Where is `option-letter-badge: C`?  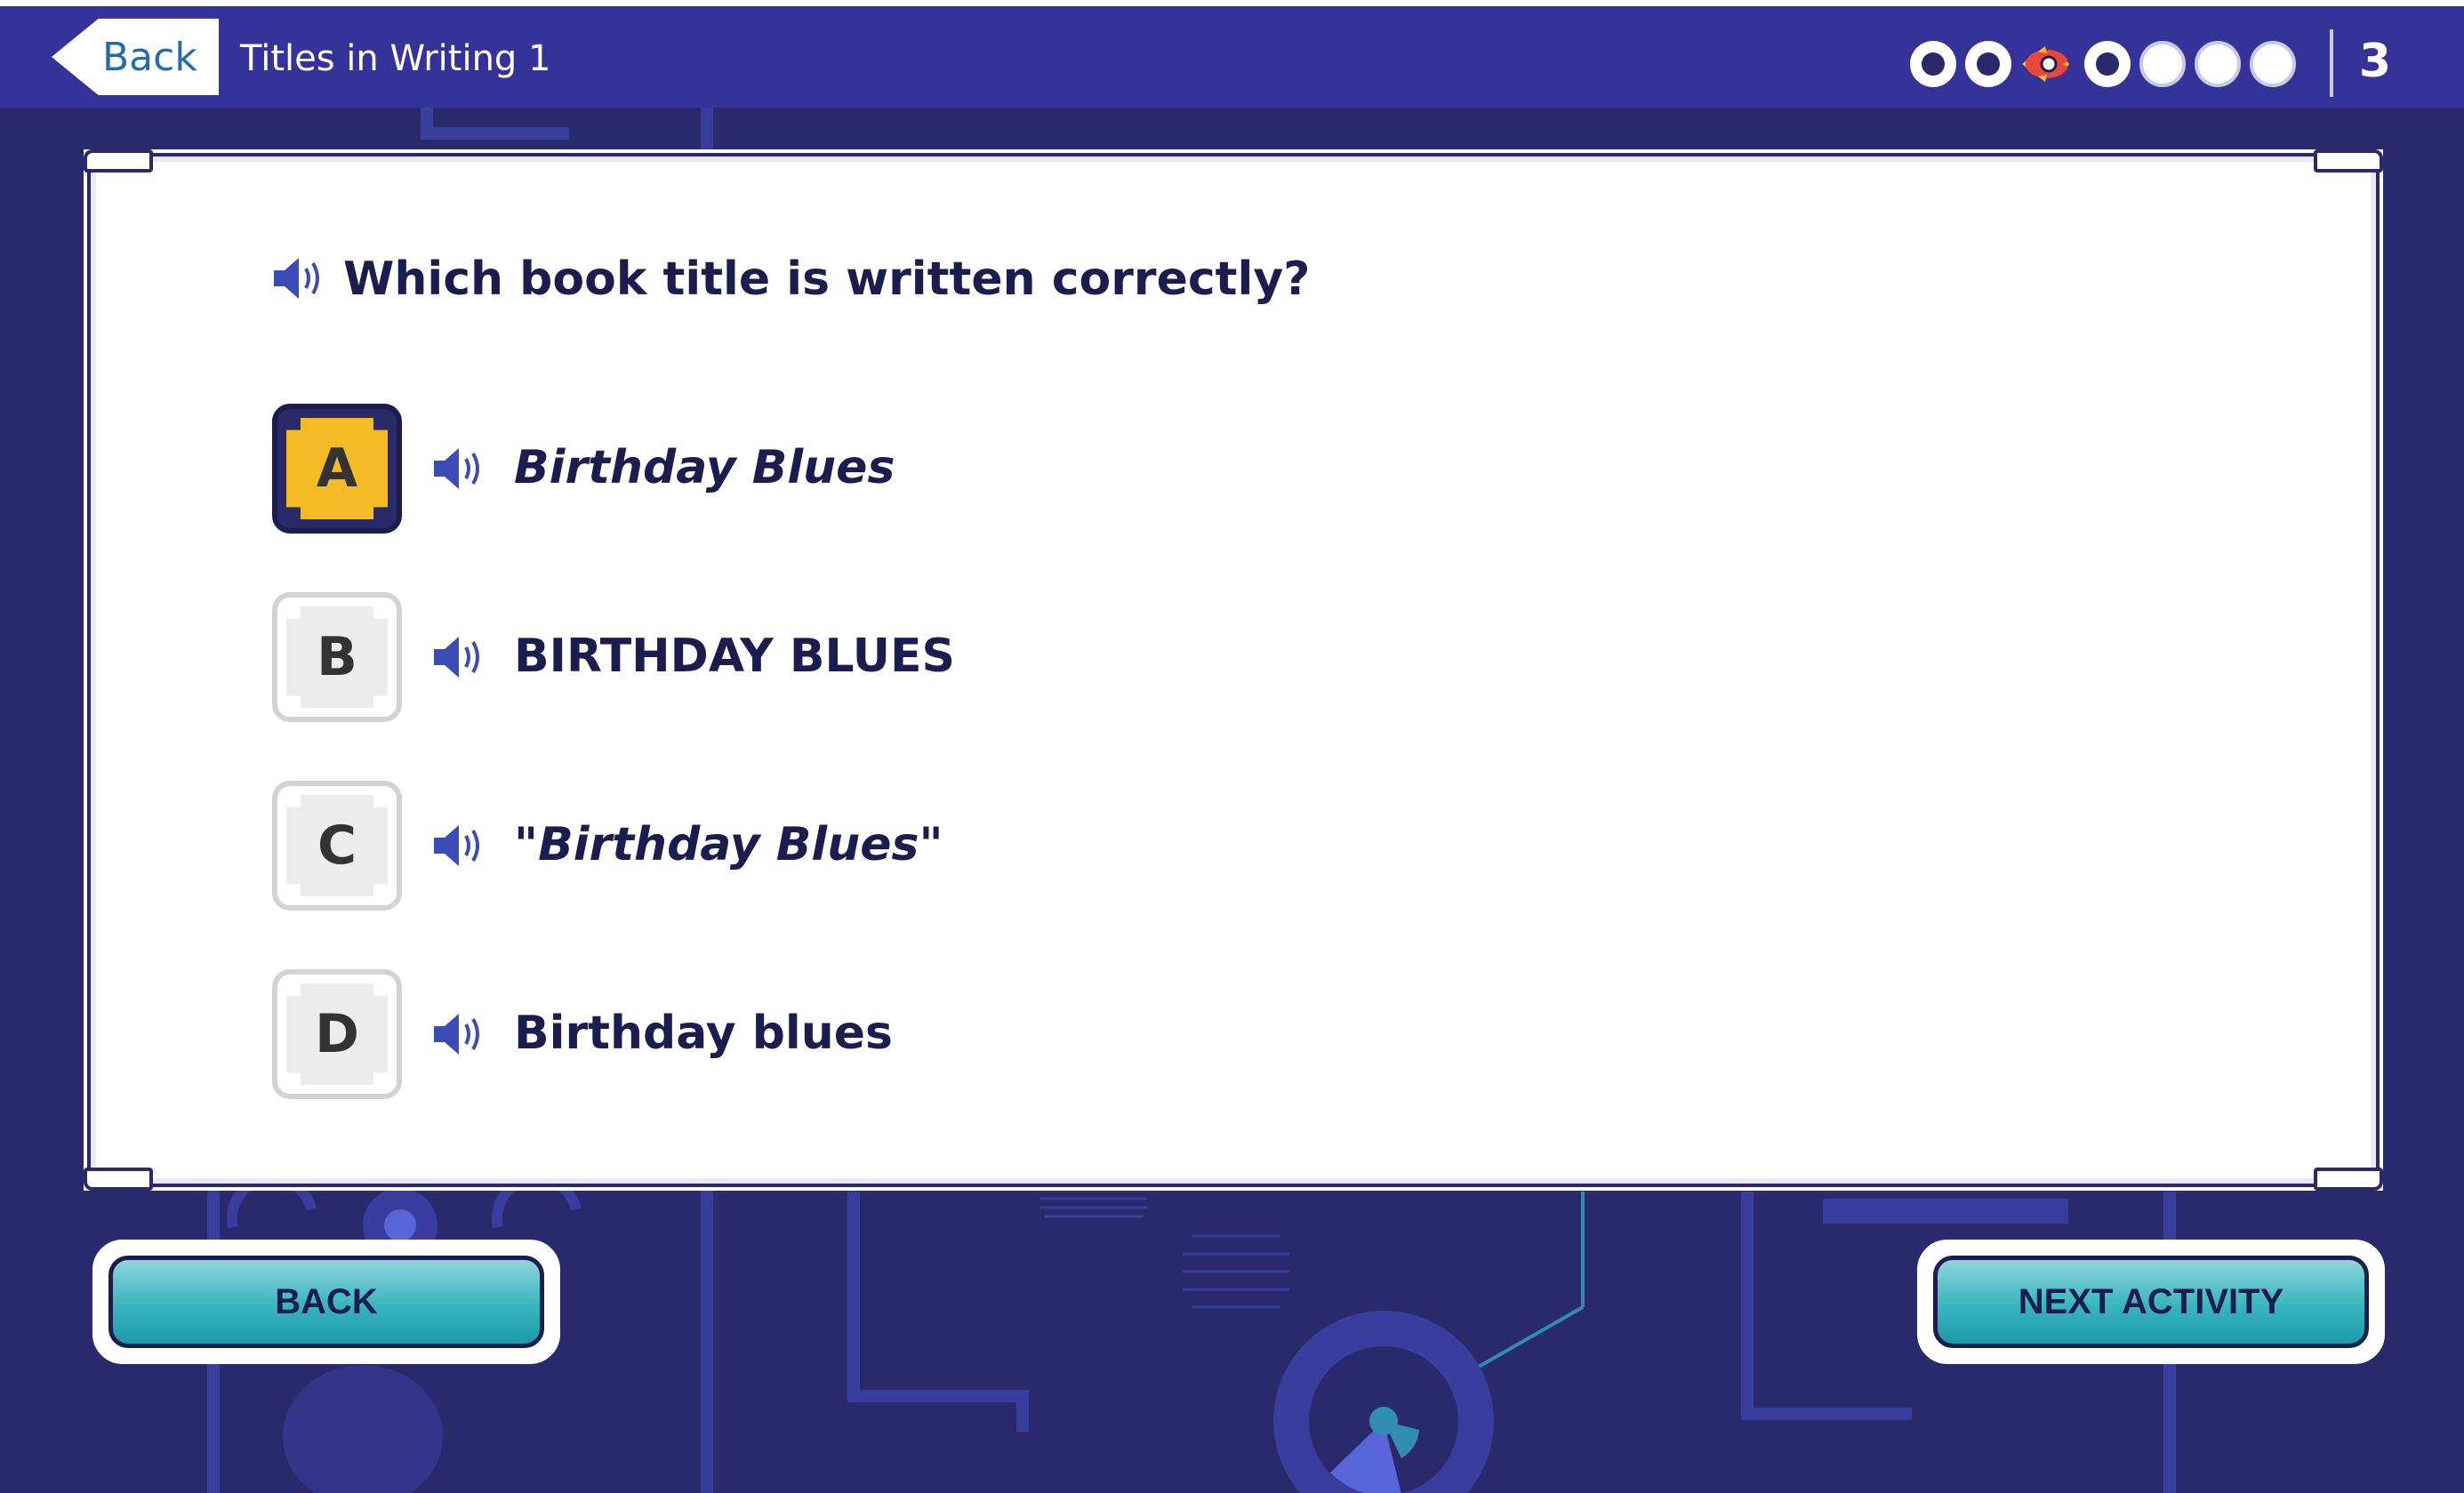 option-letter-badge: C is located at coordinates (337, 846).